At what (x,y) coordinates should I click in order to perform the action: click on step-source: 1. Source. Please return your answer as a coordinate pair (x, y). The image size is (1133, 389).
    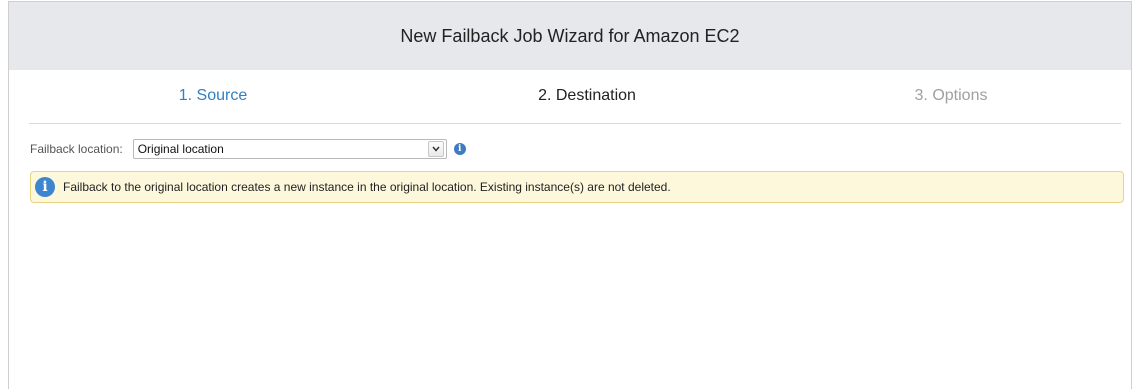
    Looking at the image, I should click on (213, 96).